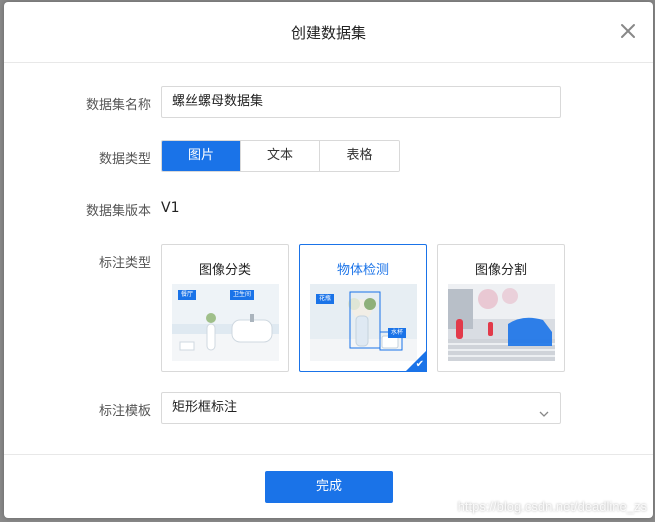  I want to click on dialog-header: 创建数据集, so click(328, 32).